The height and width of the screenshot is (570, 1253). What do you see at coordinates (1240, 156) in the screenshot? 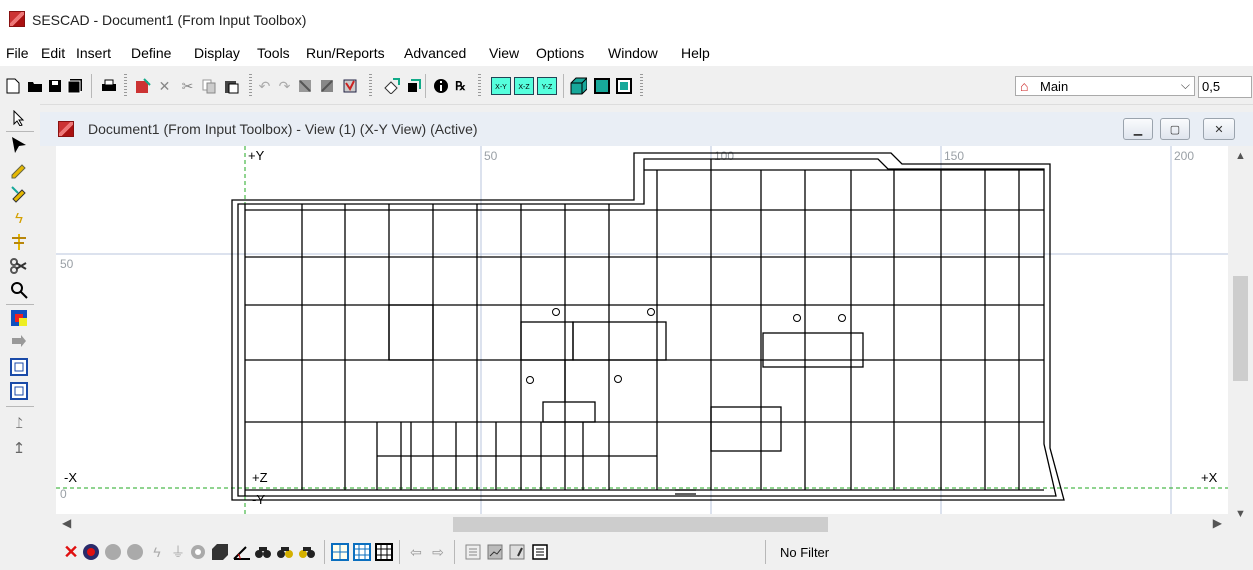
I see `scroll-up-icon: ▲` at bounding box center [1240, 156].